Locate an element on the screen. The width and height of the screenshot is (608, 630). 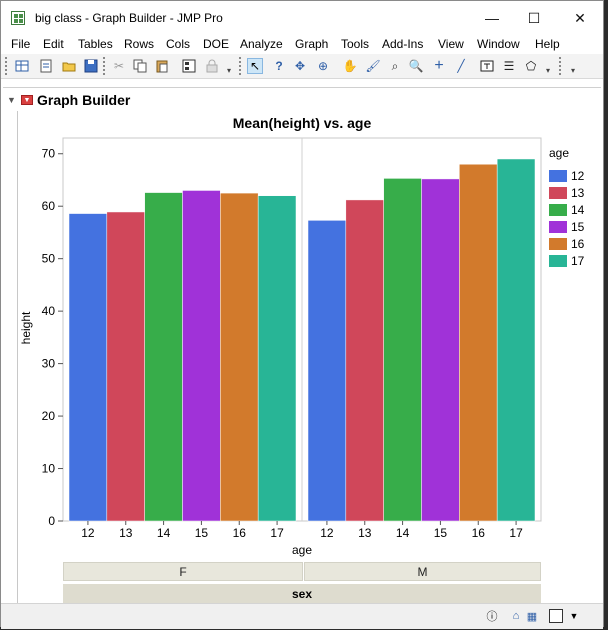
plus-tool-icon: + is located at coordinates (439, 65).